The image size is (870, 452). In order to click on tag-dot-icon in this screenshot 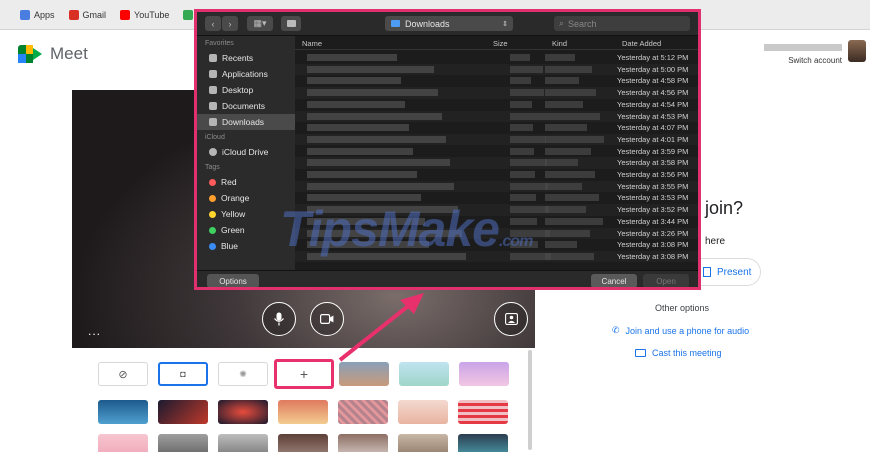, I will do `click(212, 230)`.